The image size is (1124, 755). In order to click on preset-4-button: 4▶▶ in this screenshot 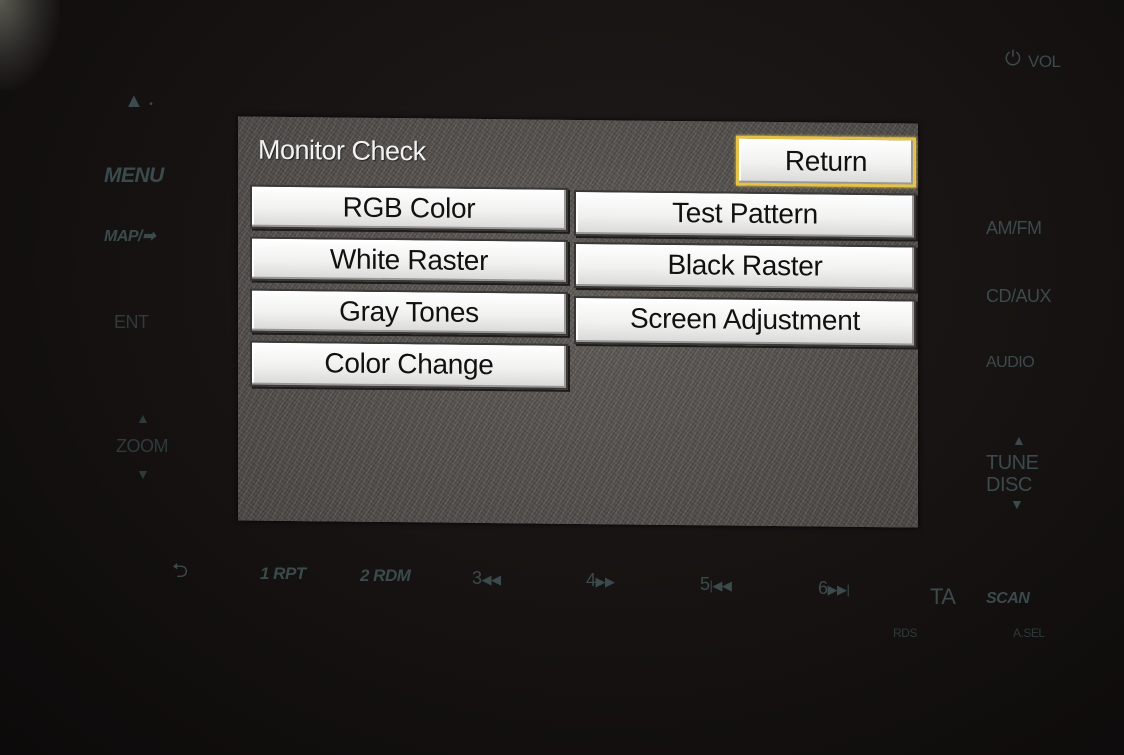, I will do `click(600, 580)`.